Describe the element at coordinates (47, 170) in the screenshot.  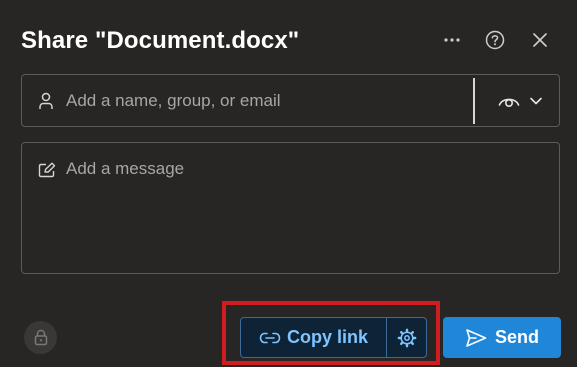
I see `compose-pencil-icon` at that location.